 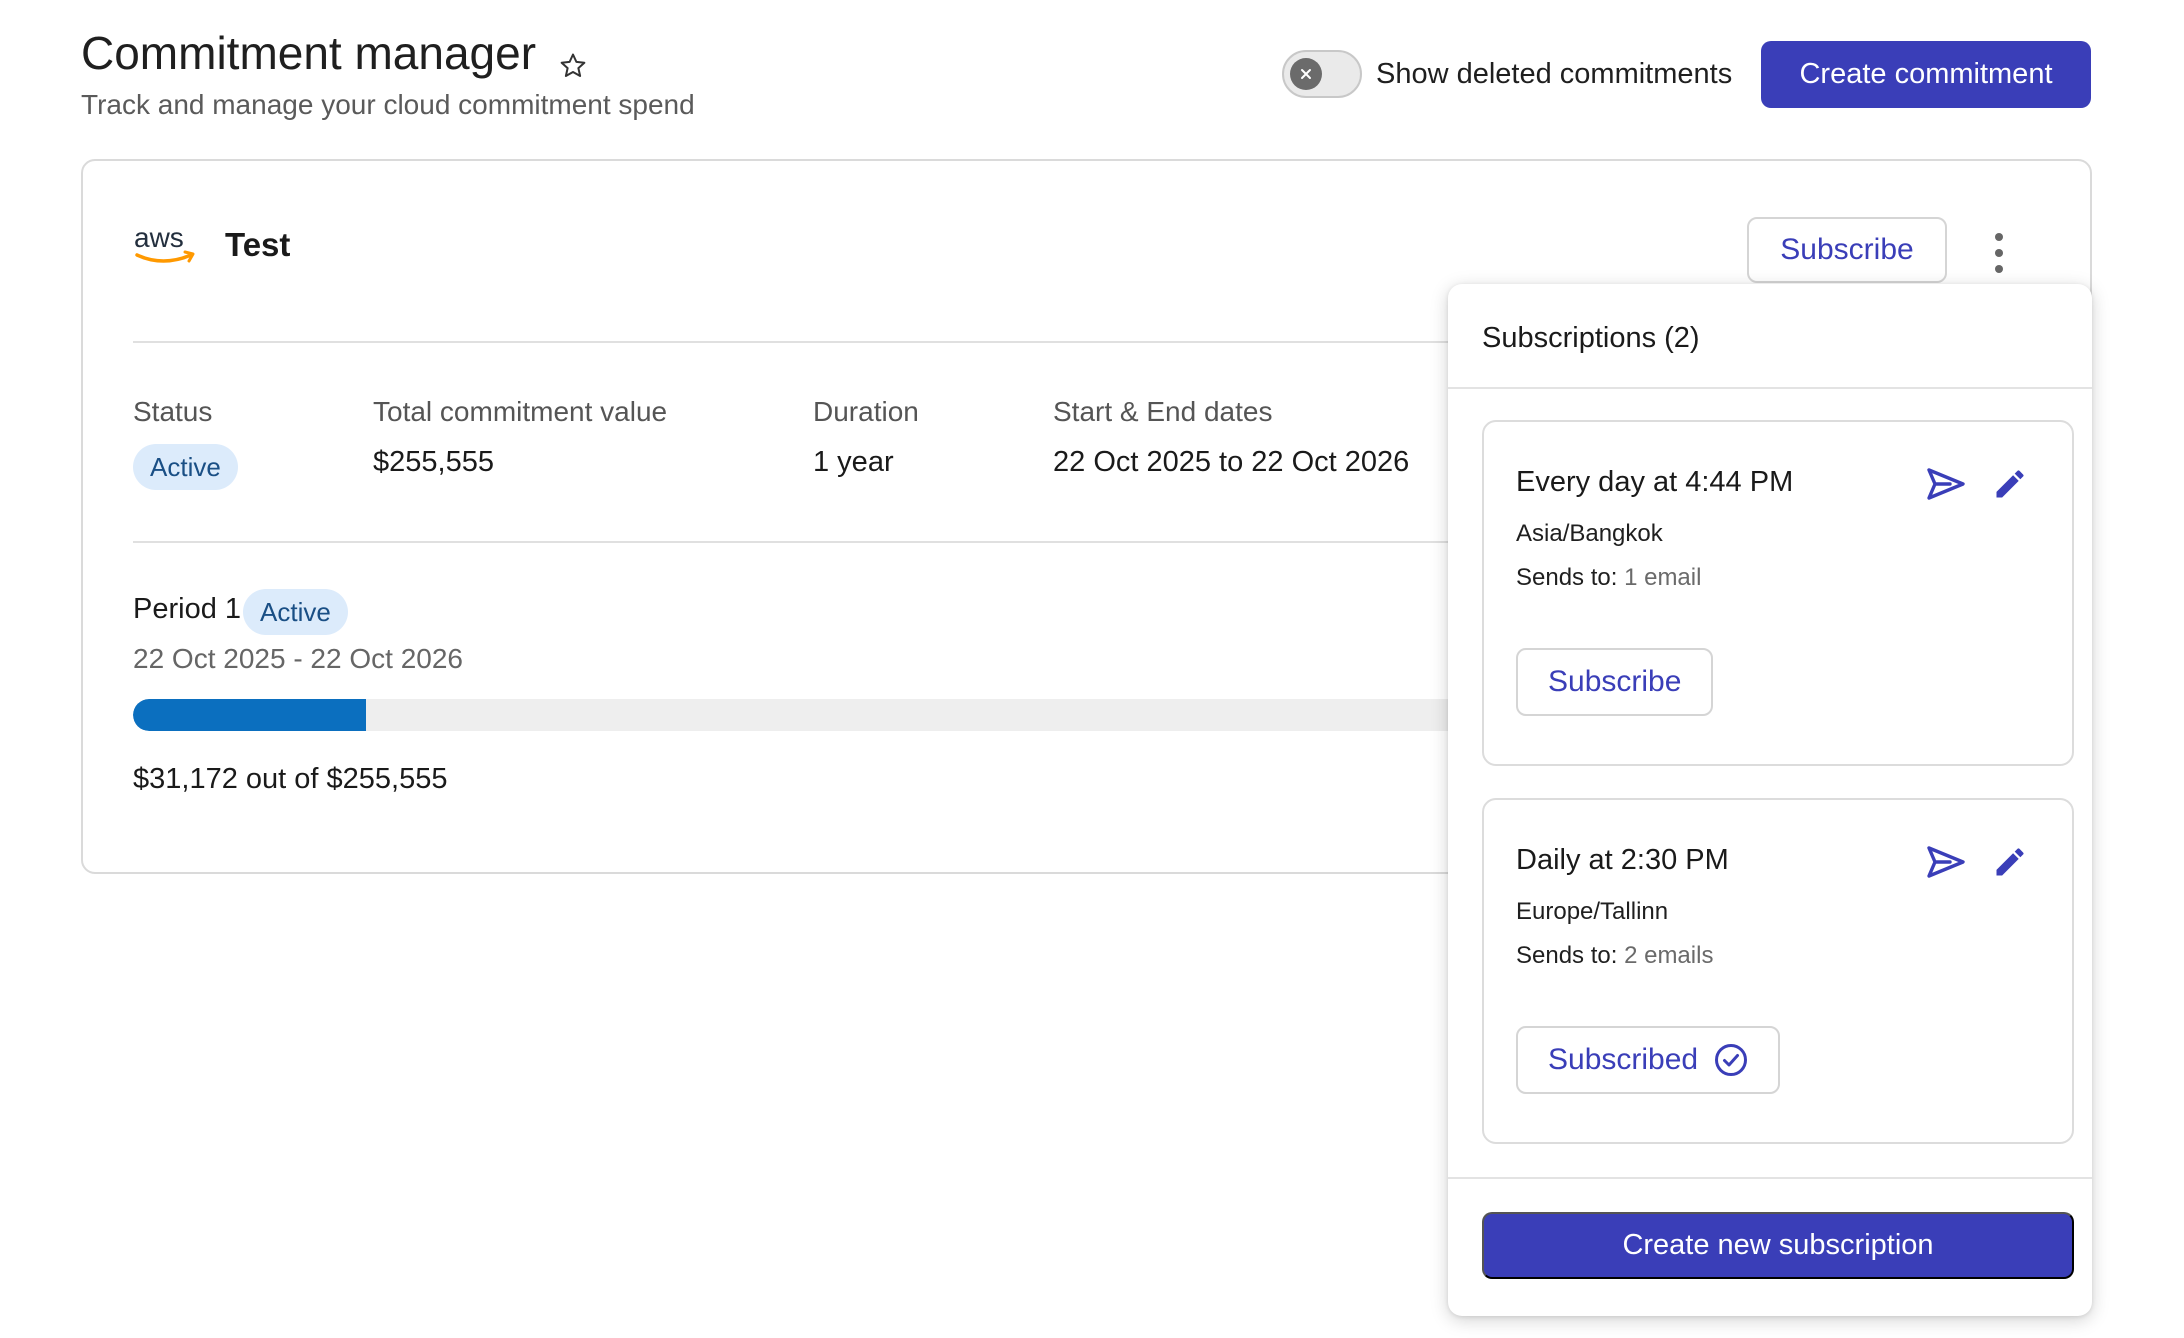 What do you see at coordinates (1592, 911) in the screenshot?
I see `subscription-timezone: Europe/Tallinn` at bounding box center [1592, 911].